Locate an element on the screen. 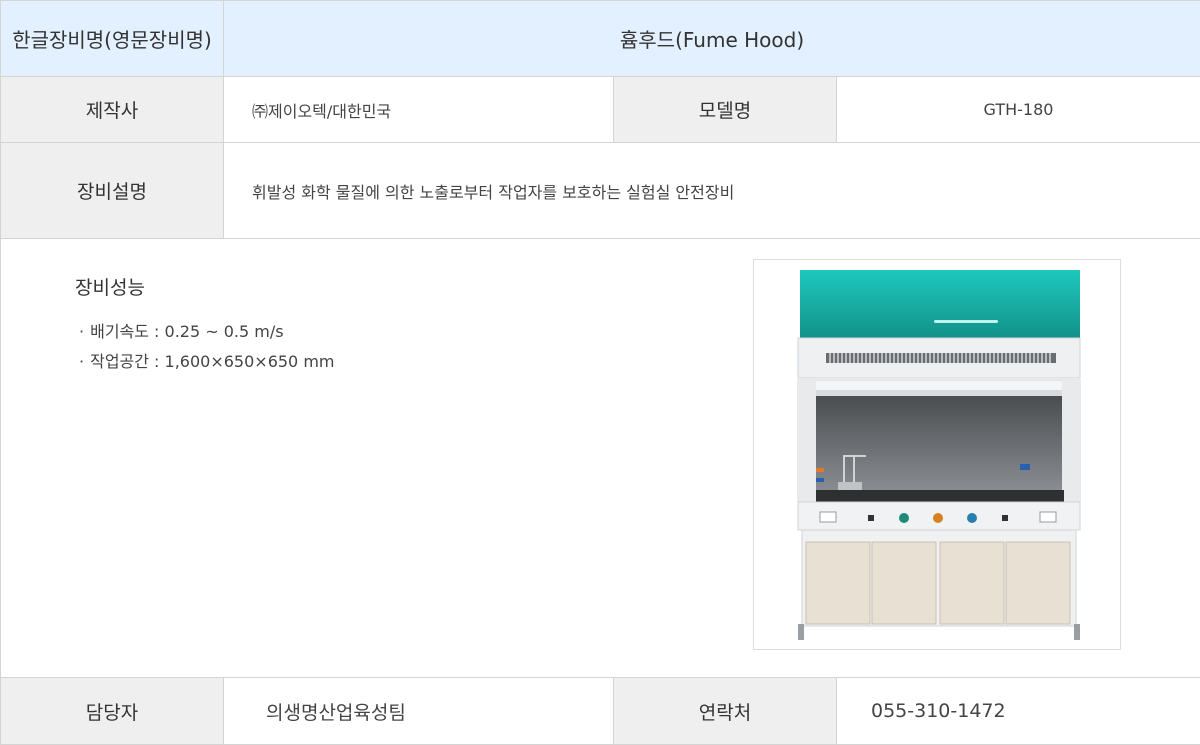  maker-value: ㈜제이오텍/대한민국 is located at coordinates (418, 109).